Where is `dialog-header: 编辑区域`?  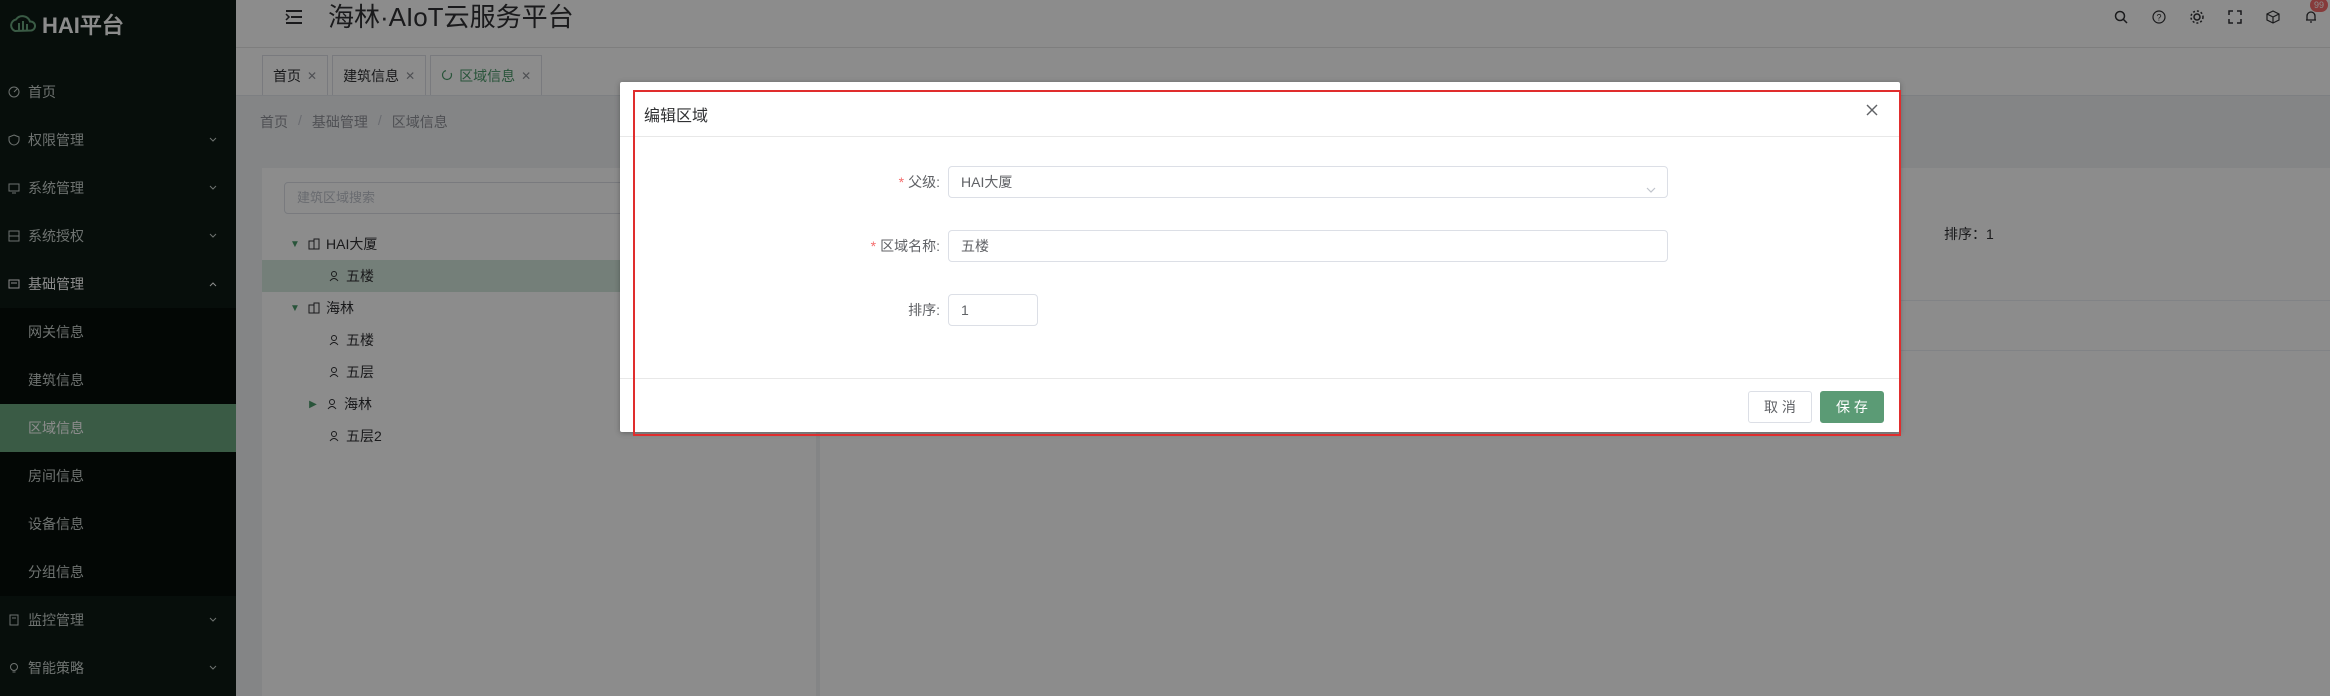
dialog-header: 编辑区域 is located at coordinates (1260, 109).